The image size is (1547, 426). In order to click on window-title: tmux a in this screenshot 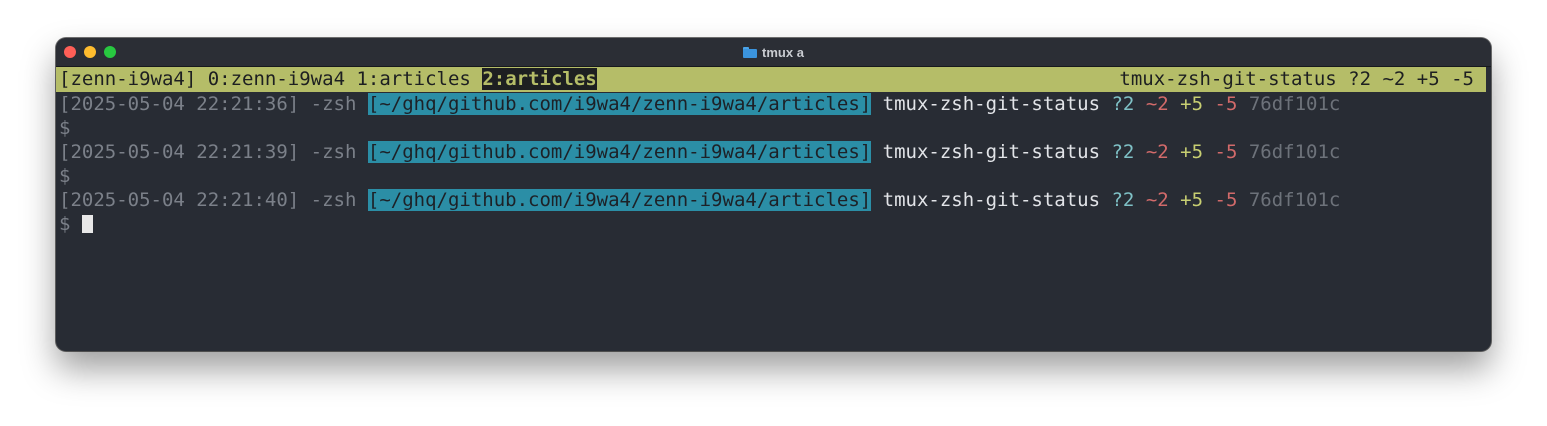, I will do `click(773, 52)`.